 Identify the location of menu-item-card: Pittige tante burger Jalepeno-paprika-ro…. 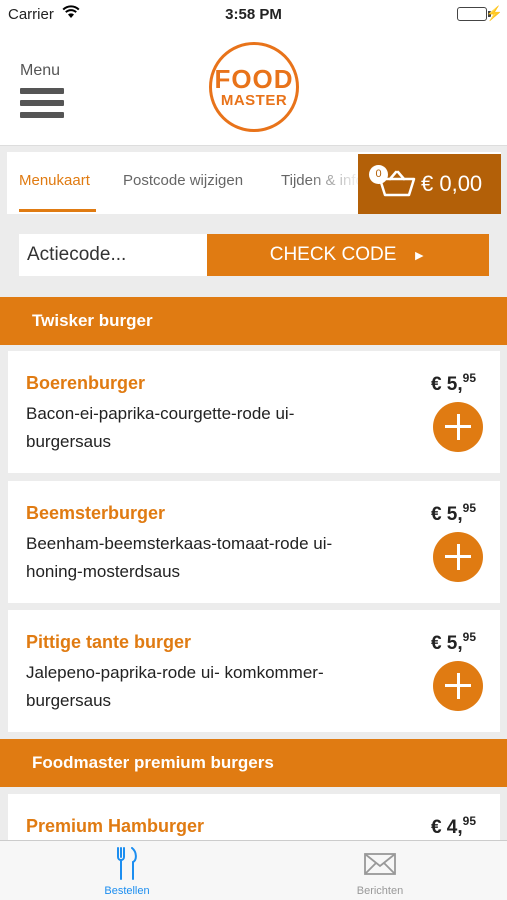
(254, 671).